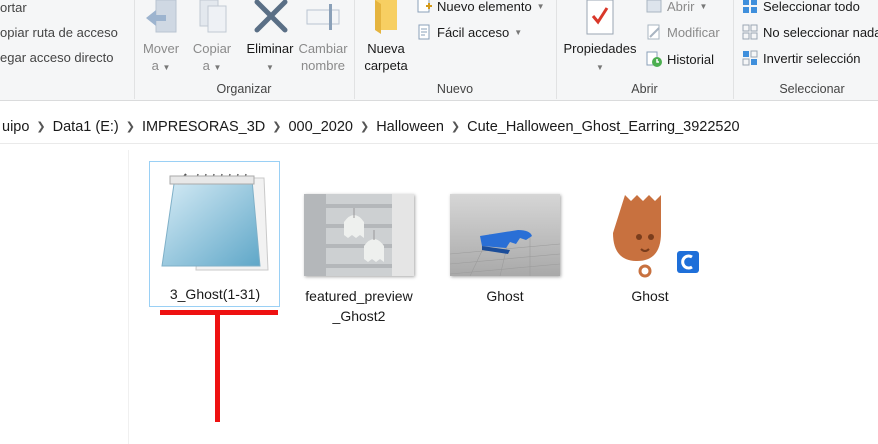 This screenshot has height=444, width=878. I want to click on select-all-button: Seleccionar todo, so click(801, 7).